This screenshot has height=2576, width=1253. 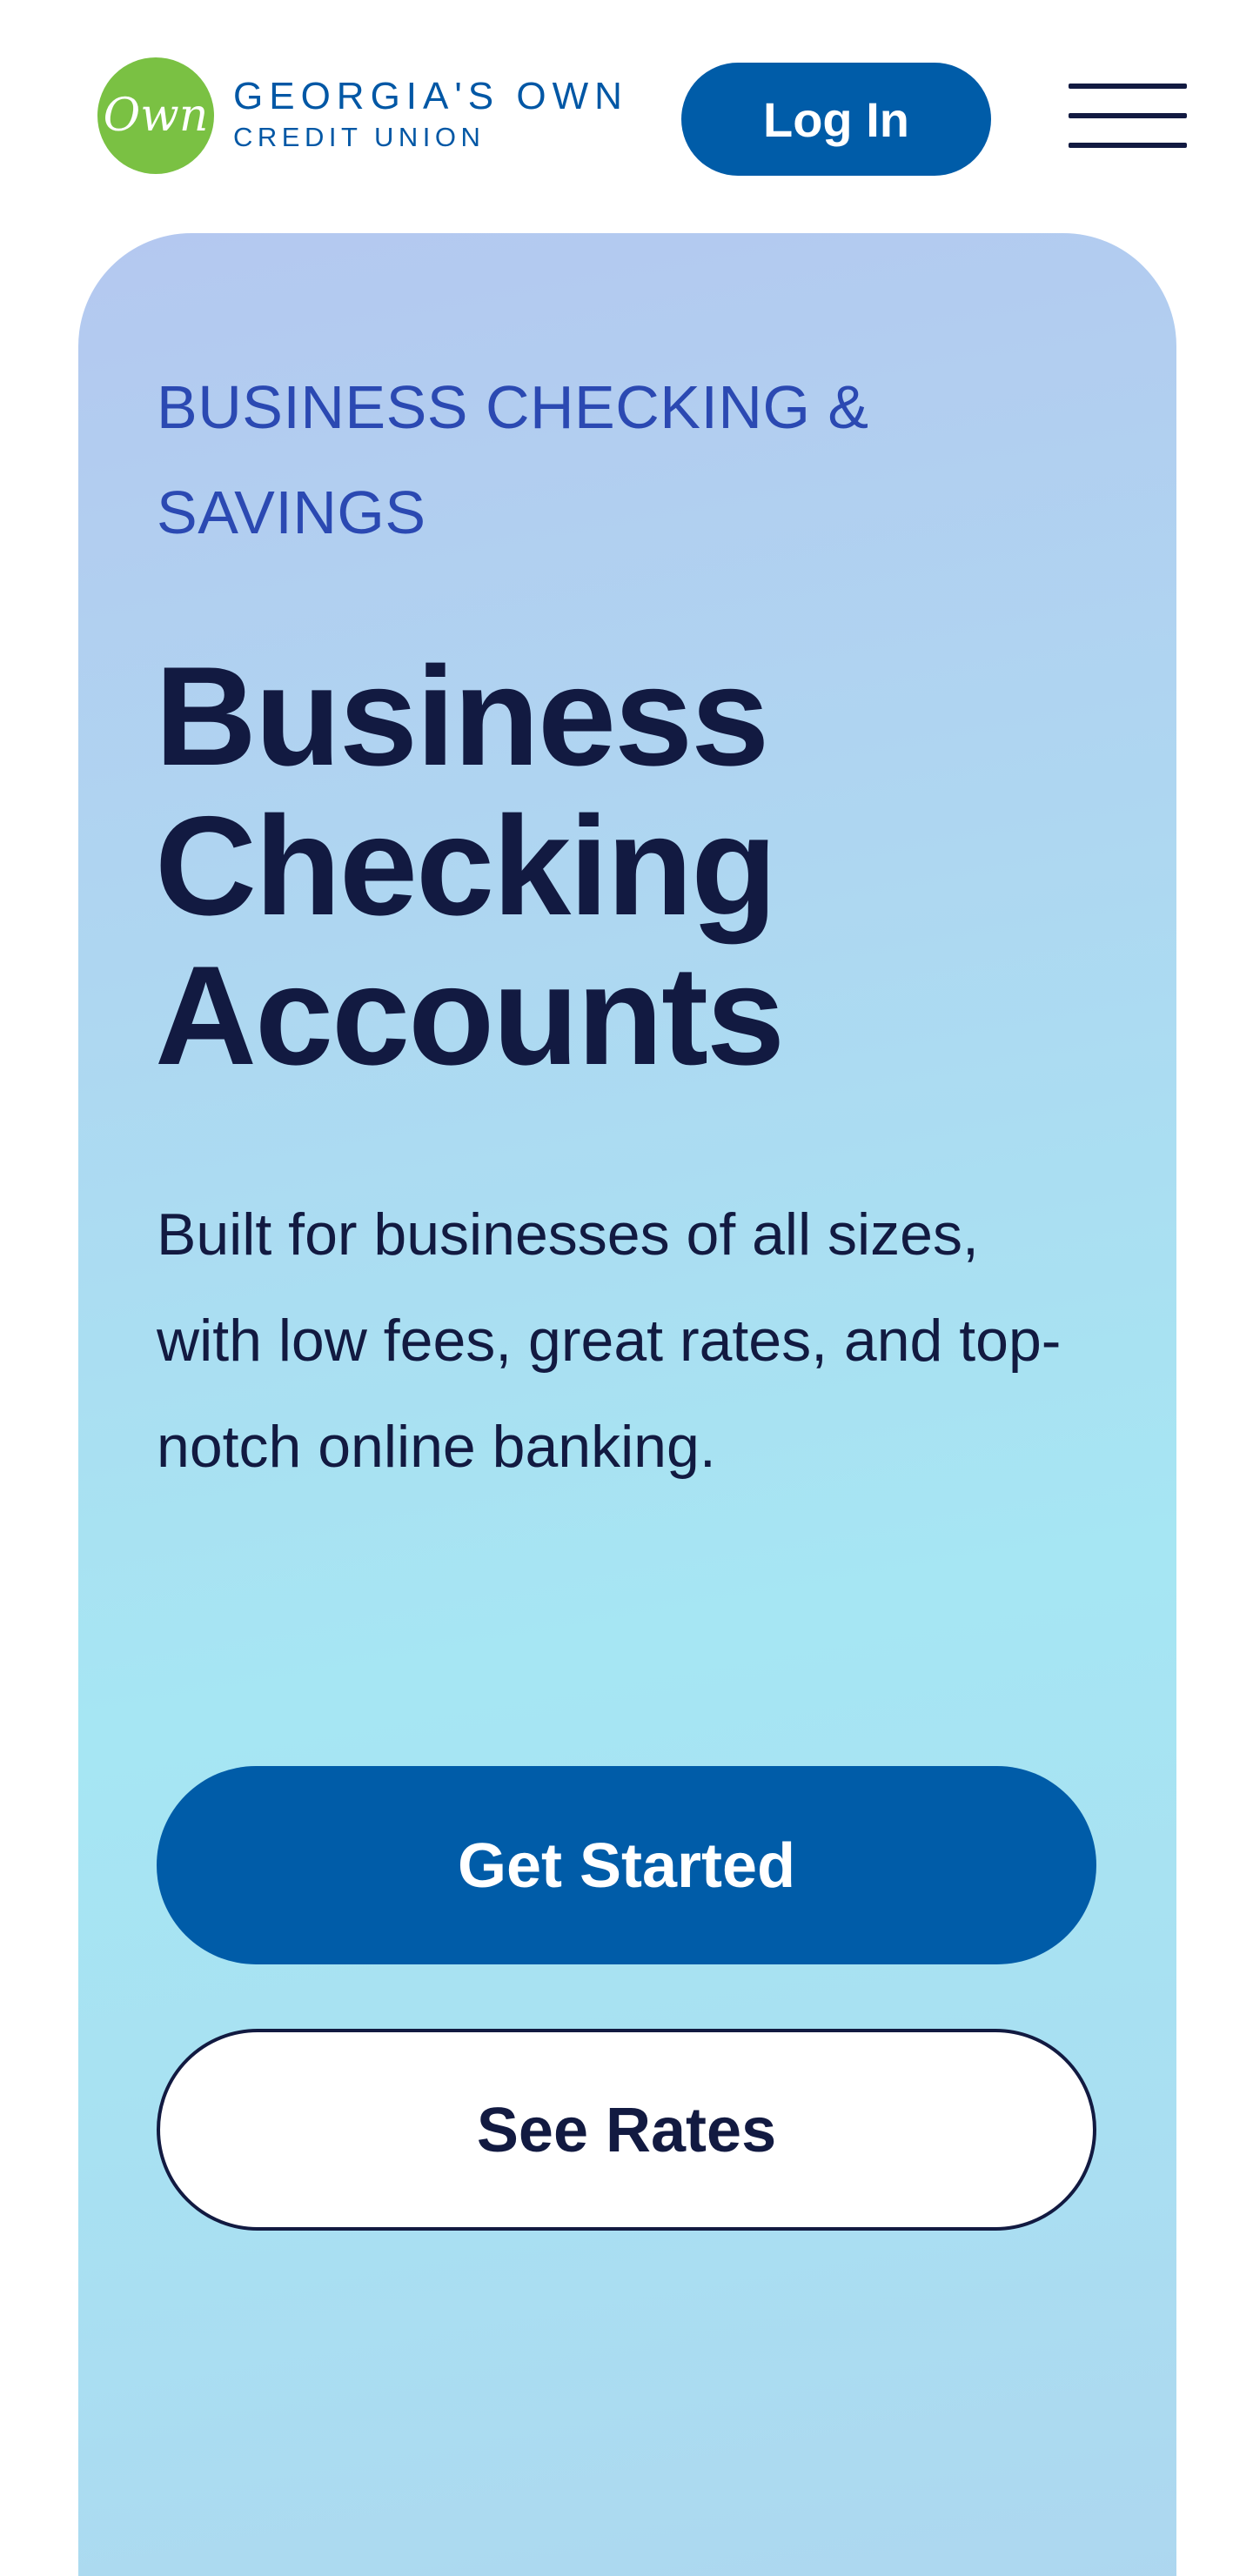 I want to click on hamburger-menu-icon, so click(x=1128, y=117).